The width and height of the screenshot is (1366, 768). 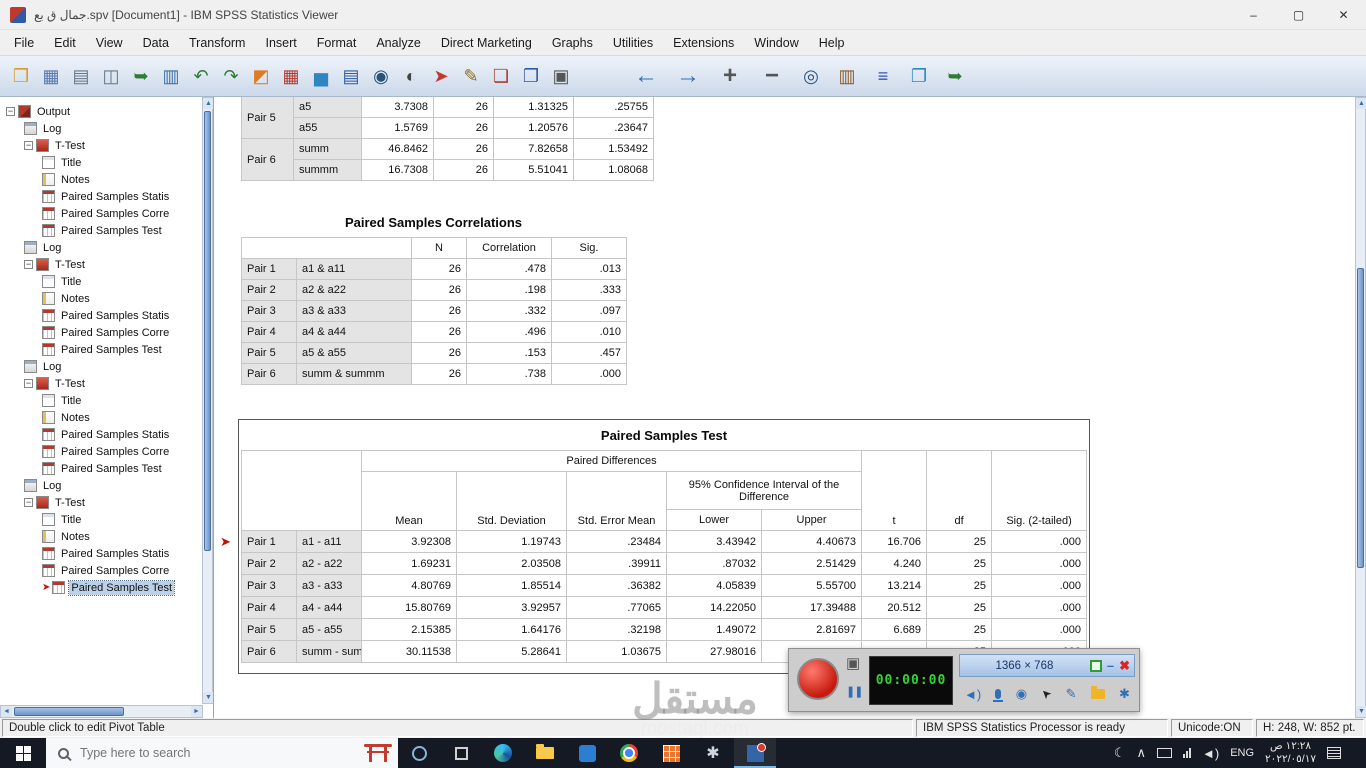 What do you see at coordinates (503, 753) in the screenshot?
I see `edge-icon` at bounding box center [503, 753].